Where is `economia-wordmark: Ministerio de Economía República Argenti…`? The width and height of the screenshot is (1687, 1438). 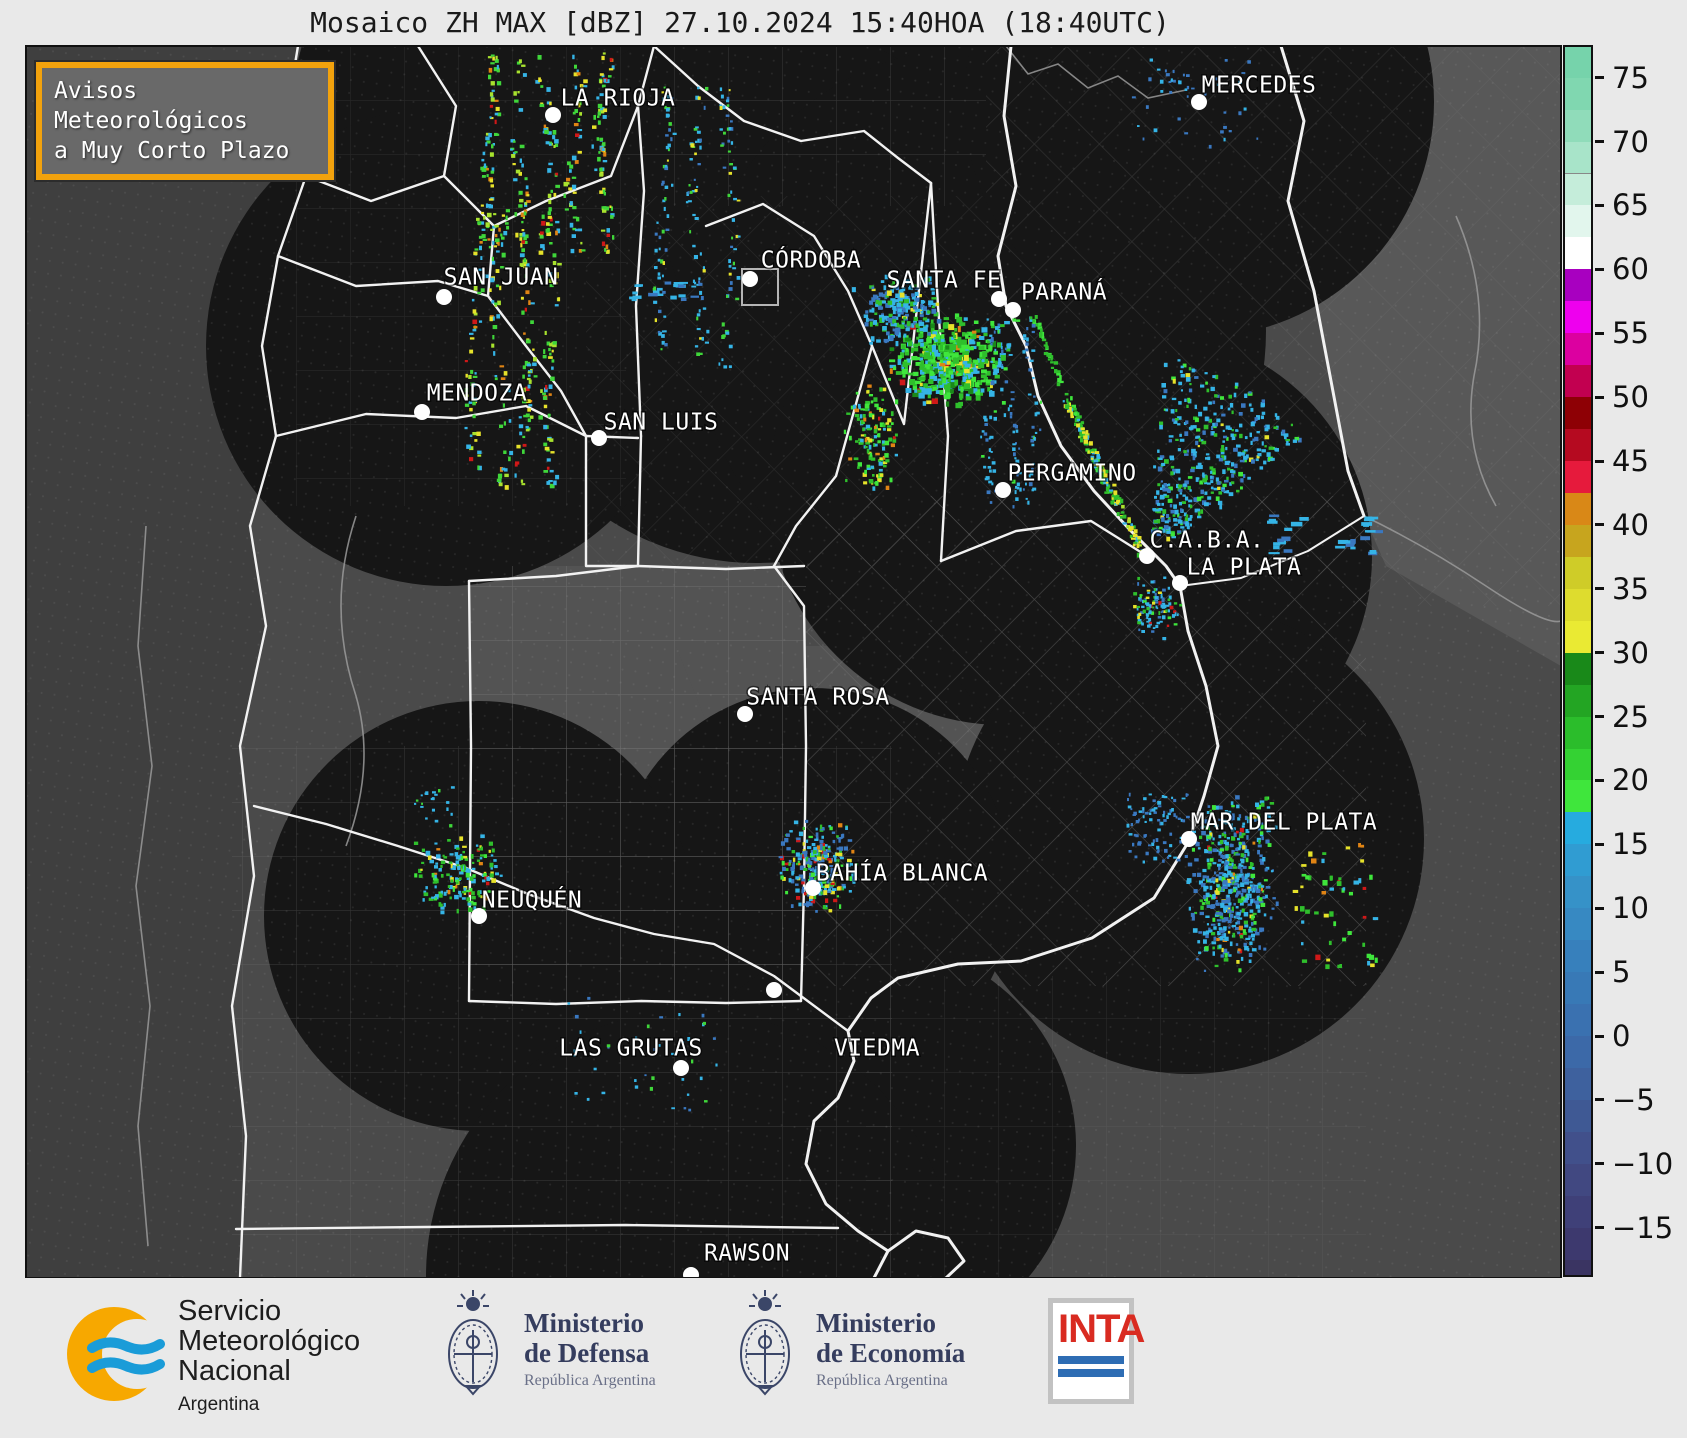 economia-wordmark: Ministerio de Economía República Argenti… is located at coordinates (890, 1349).